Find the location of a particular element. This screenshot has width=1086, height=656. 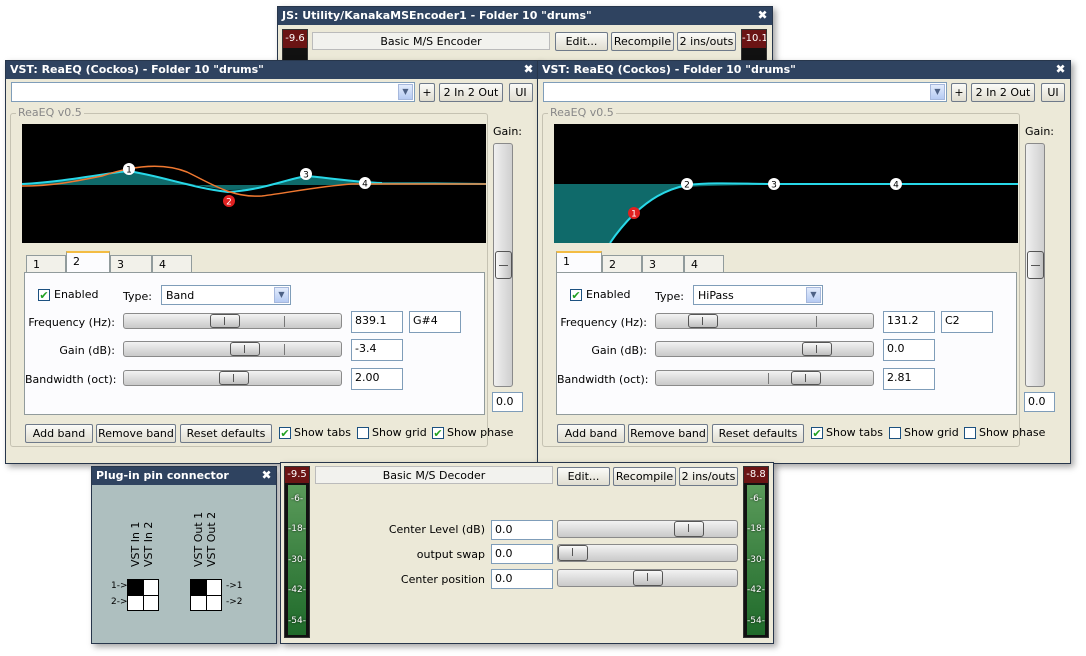

center-level-knob is located at coordinates (689, 529).